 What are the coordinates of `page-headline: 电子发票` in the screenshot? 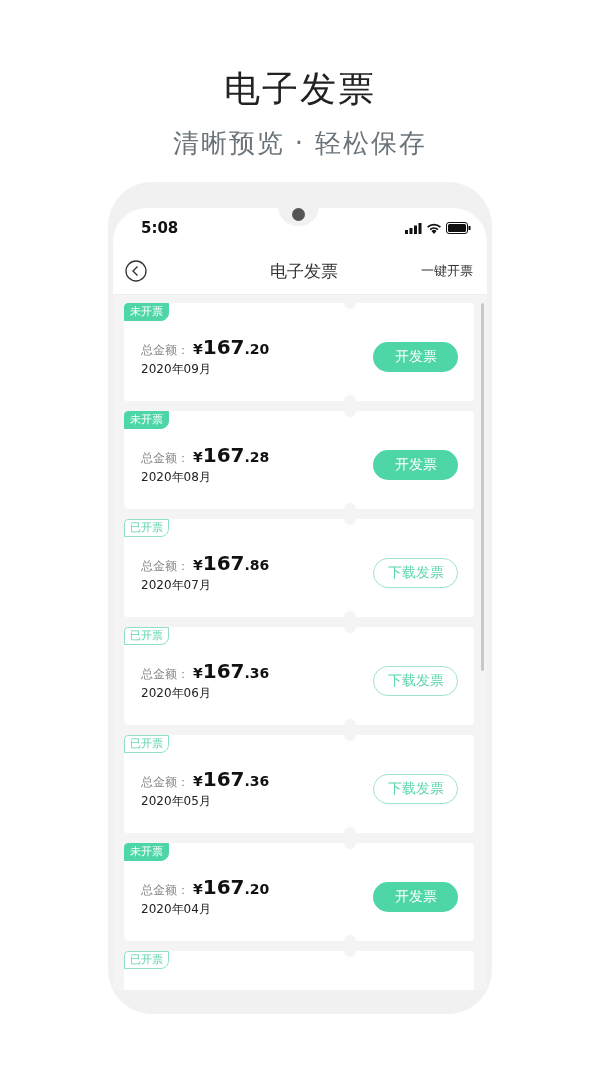 It's located at (300, 89).